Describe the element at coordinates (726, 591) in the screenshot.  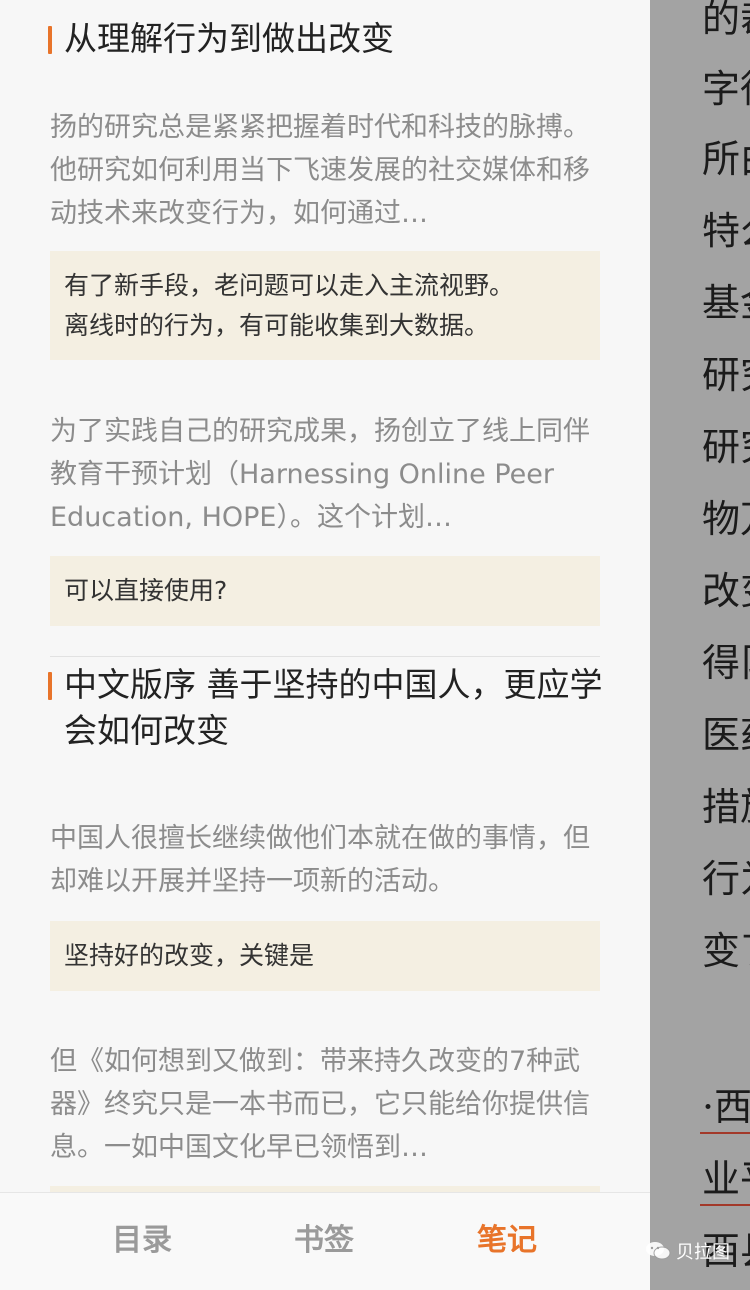
I see `book-text-line: 改变` at that location.